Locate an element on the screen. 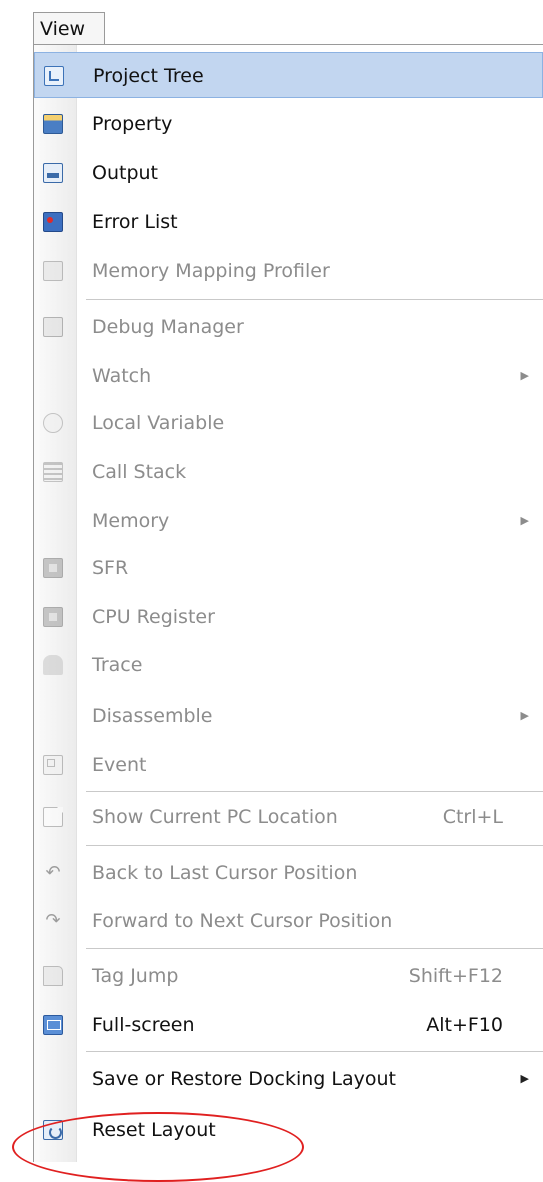 The width and height of the screenshot is (543, 1182). menu-item-memory-mapping-profiler: Memory Mapping Profiler is located at coordinates (288, 271).